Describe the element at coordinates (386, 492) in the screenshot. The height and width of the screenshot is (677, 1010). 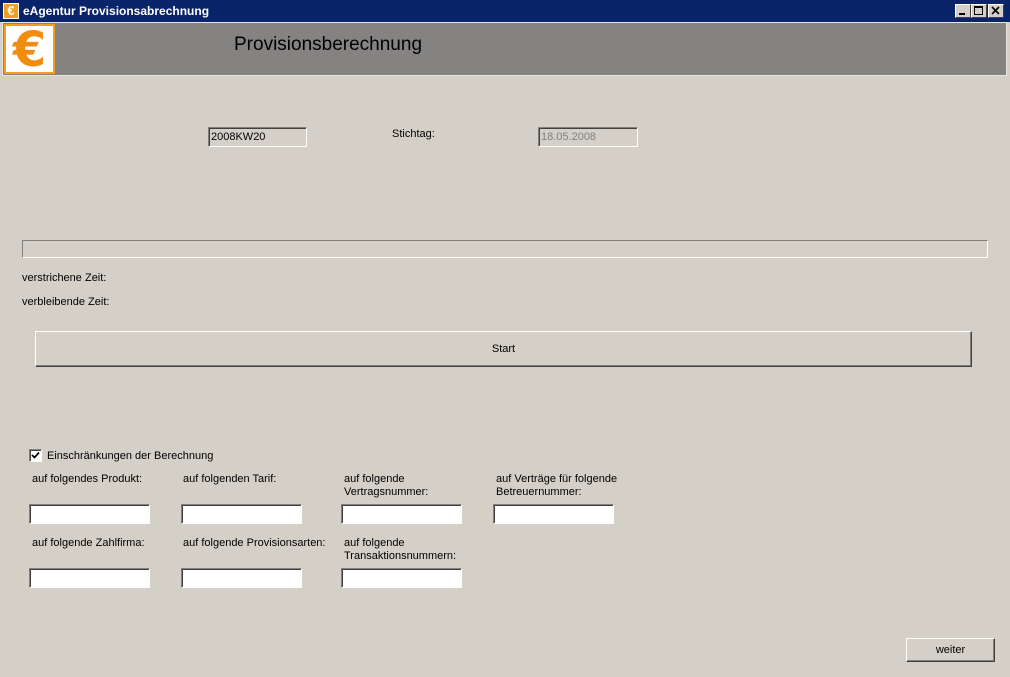
I see `vertragsnummer-label-line2: Vertragsnummer:` at that location.